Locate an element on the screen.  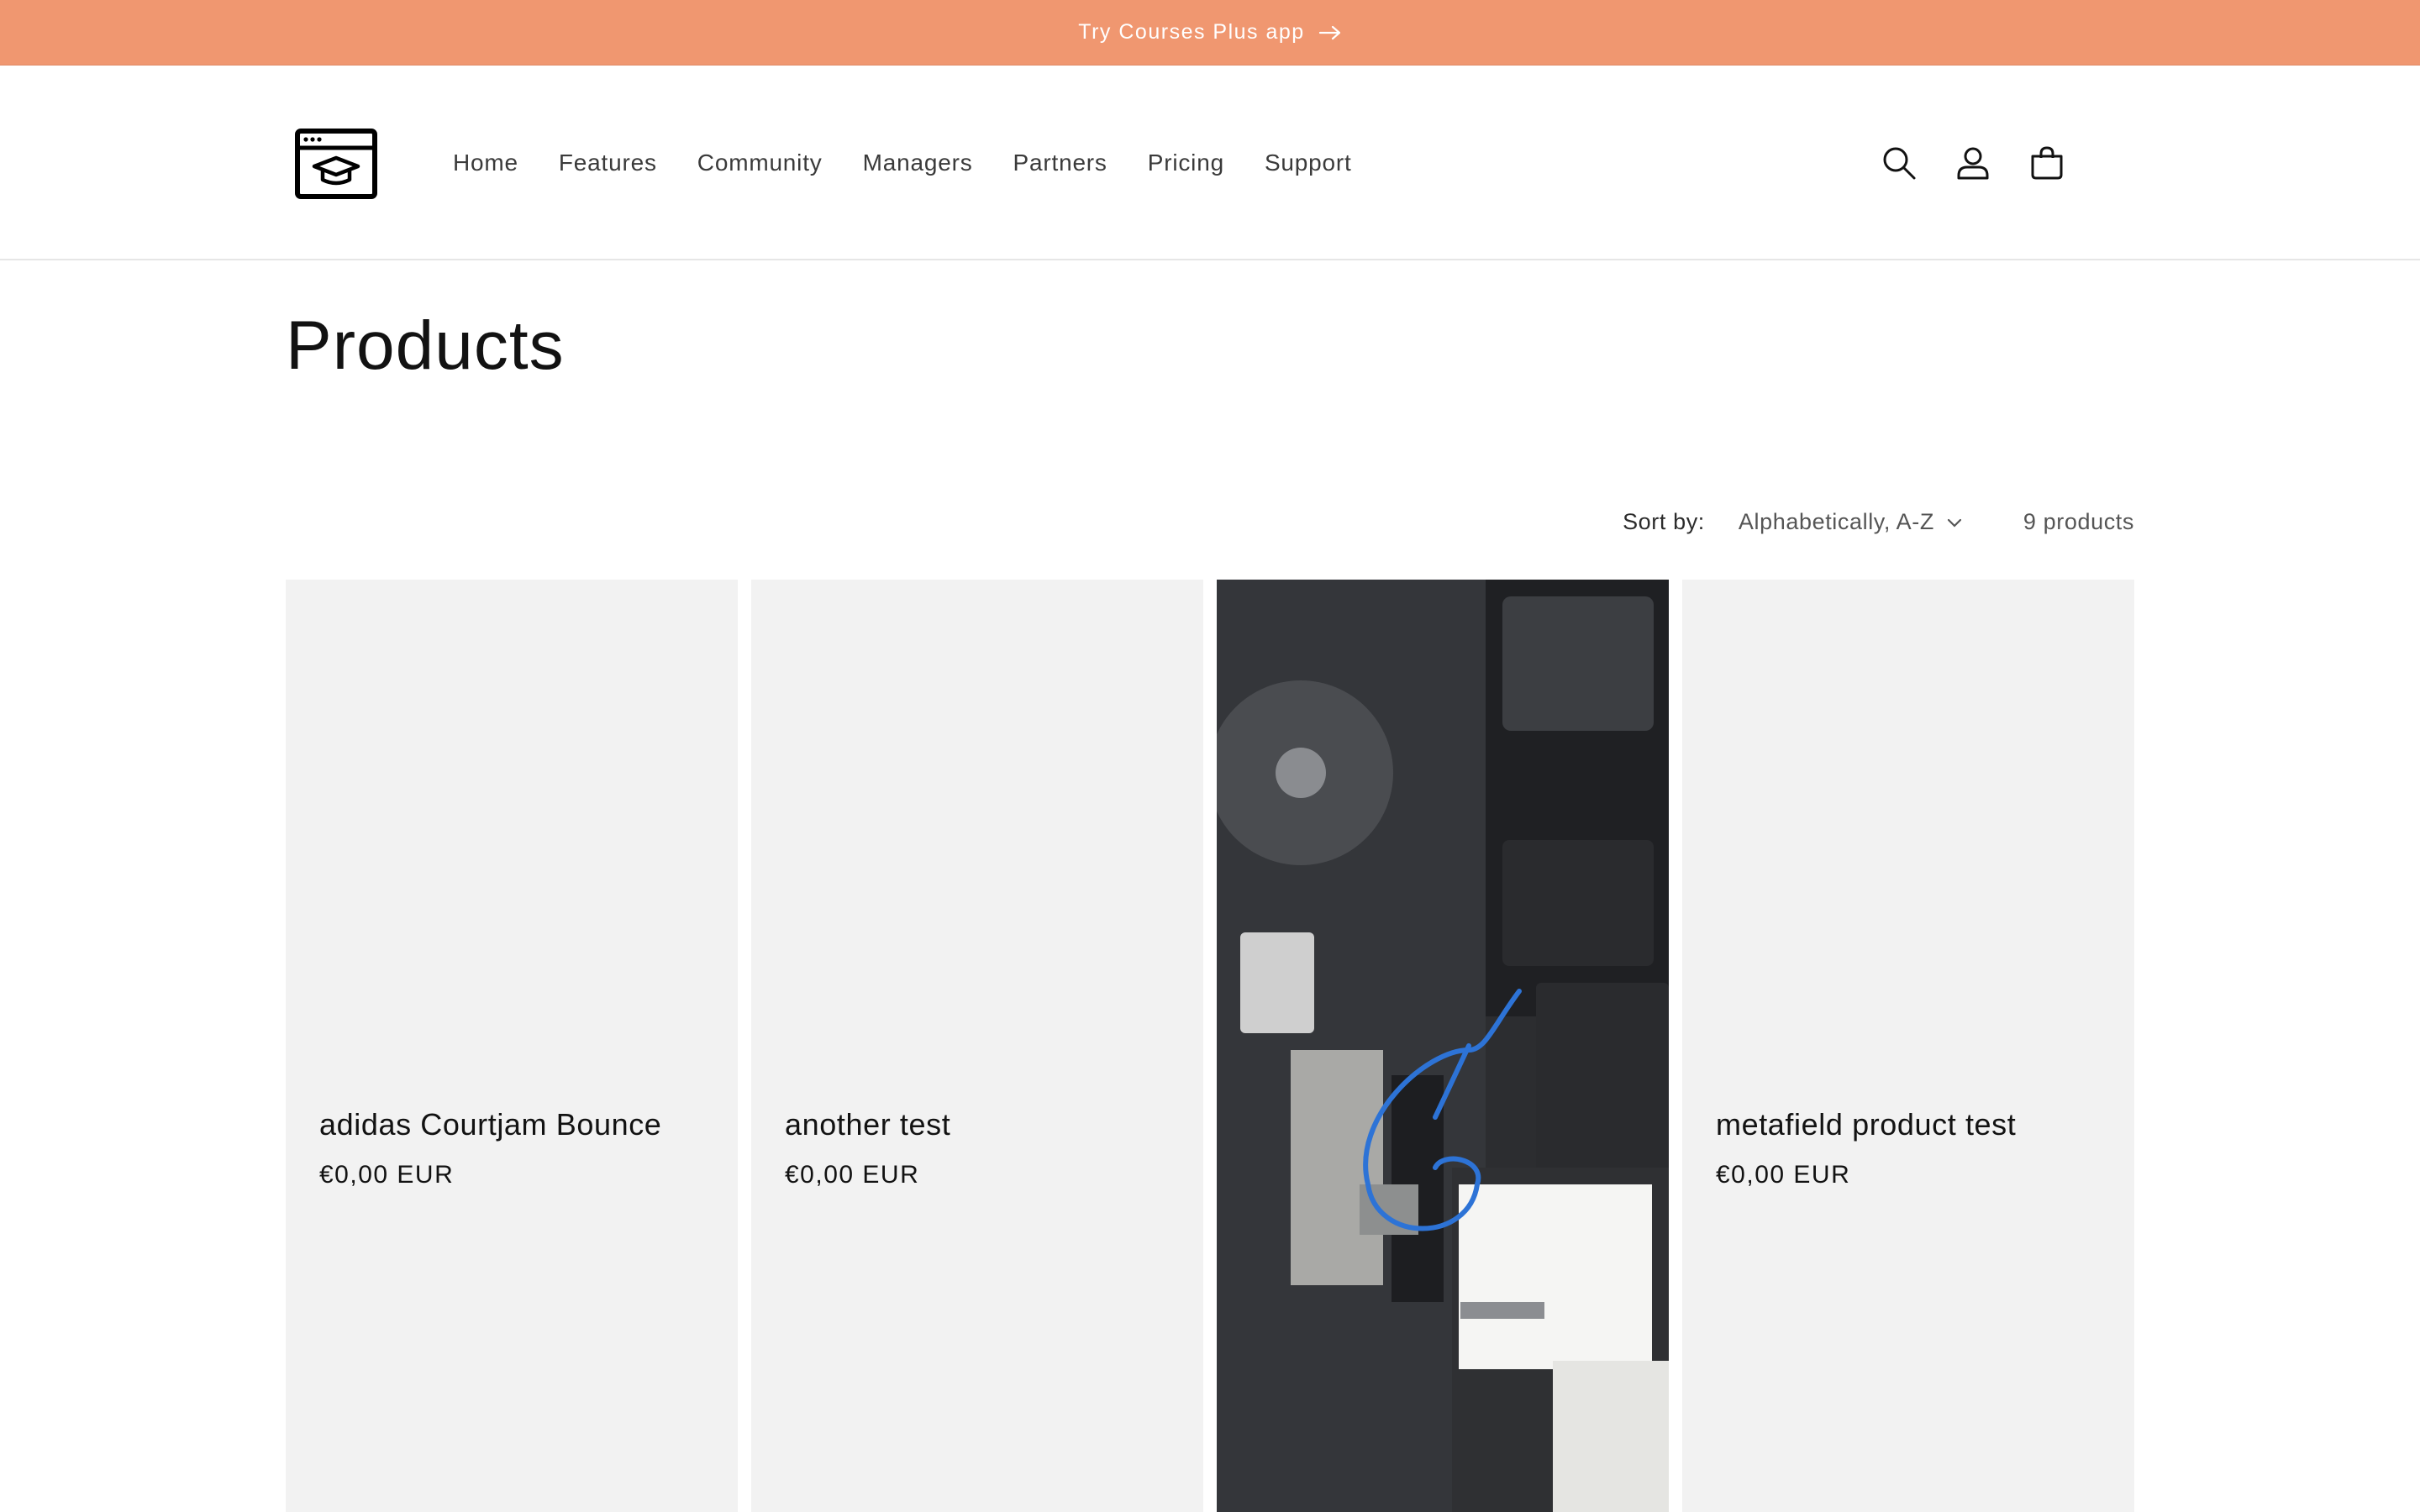
cart-icon is located at coordinates (2047, 163).